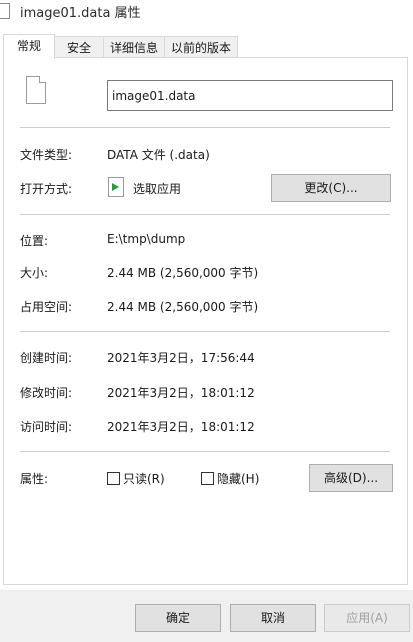  I want to click on readonly-checkbox, so click(113, 478).